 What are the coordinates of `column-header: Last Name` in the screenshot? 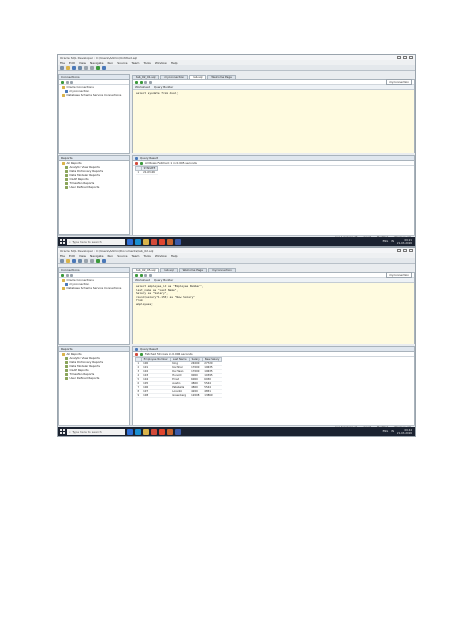 It's located at (179, 359).